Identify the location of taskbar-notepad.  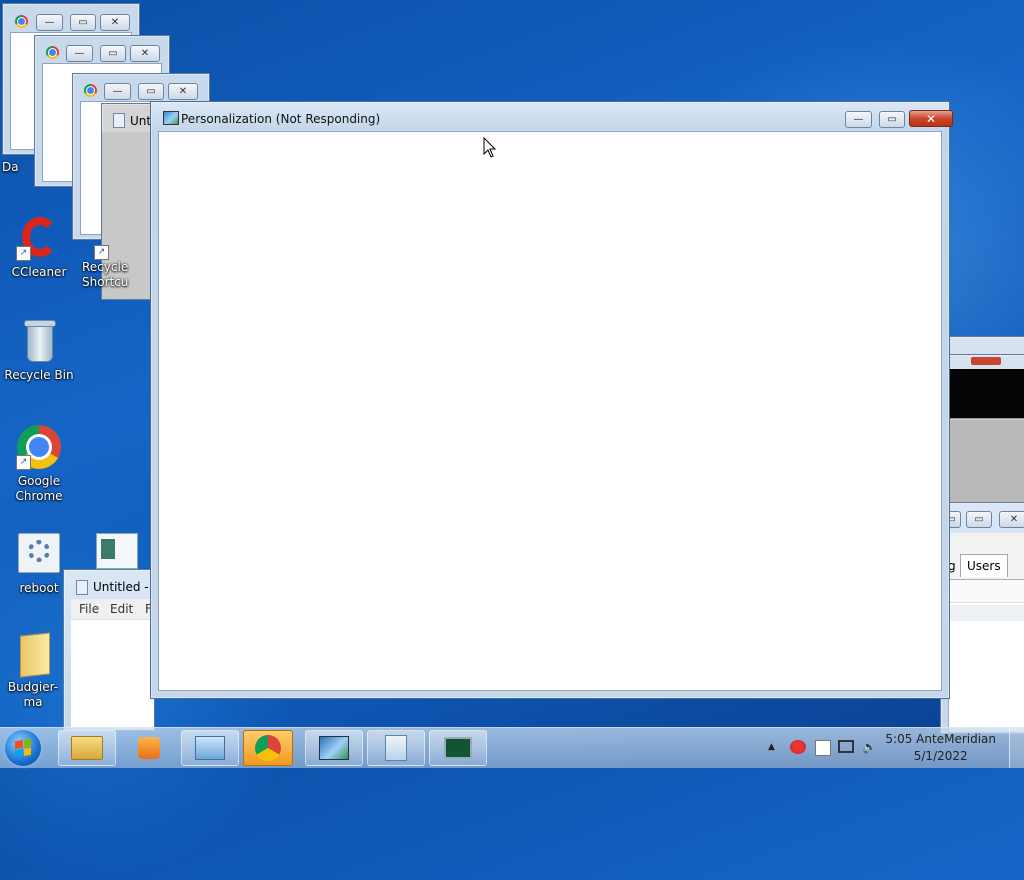
(396, 748).